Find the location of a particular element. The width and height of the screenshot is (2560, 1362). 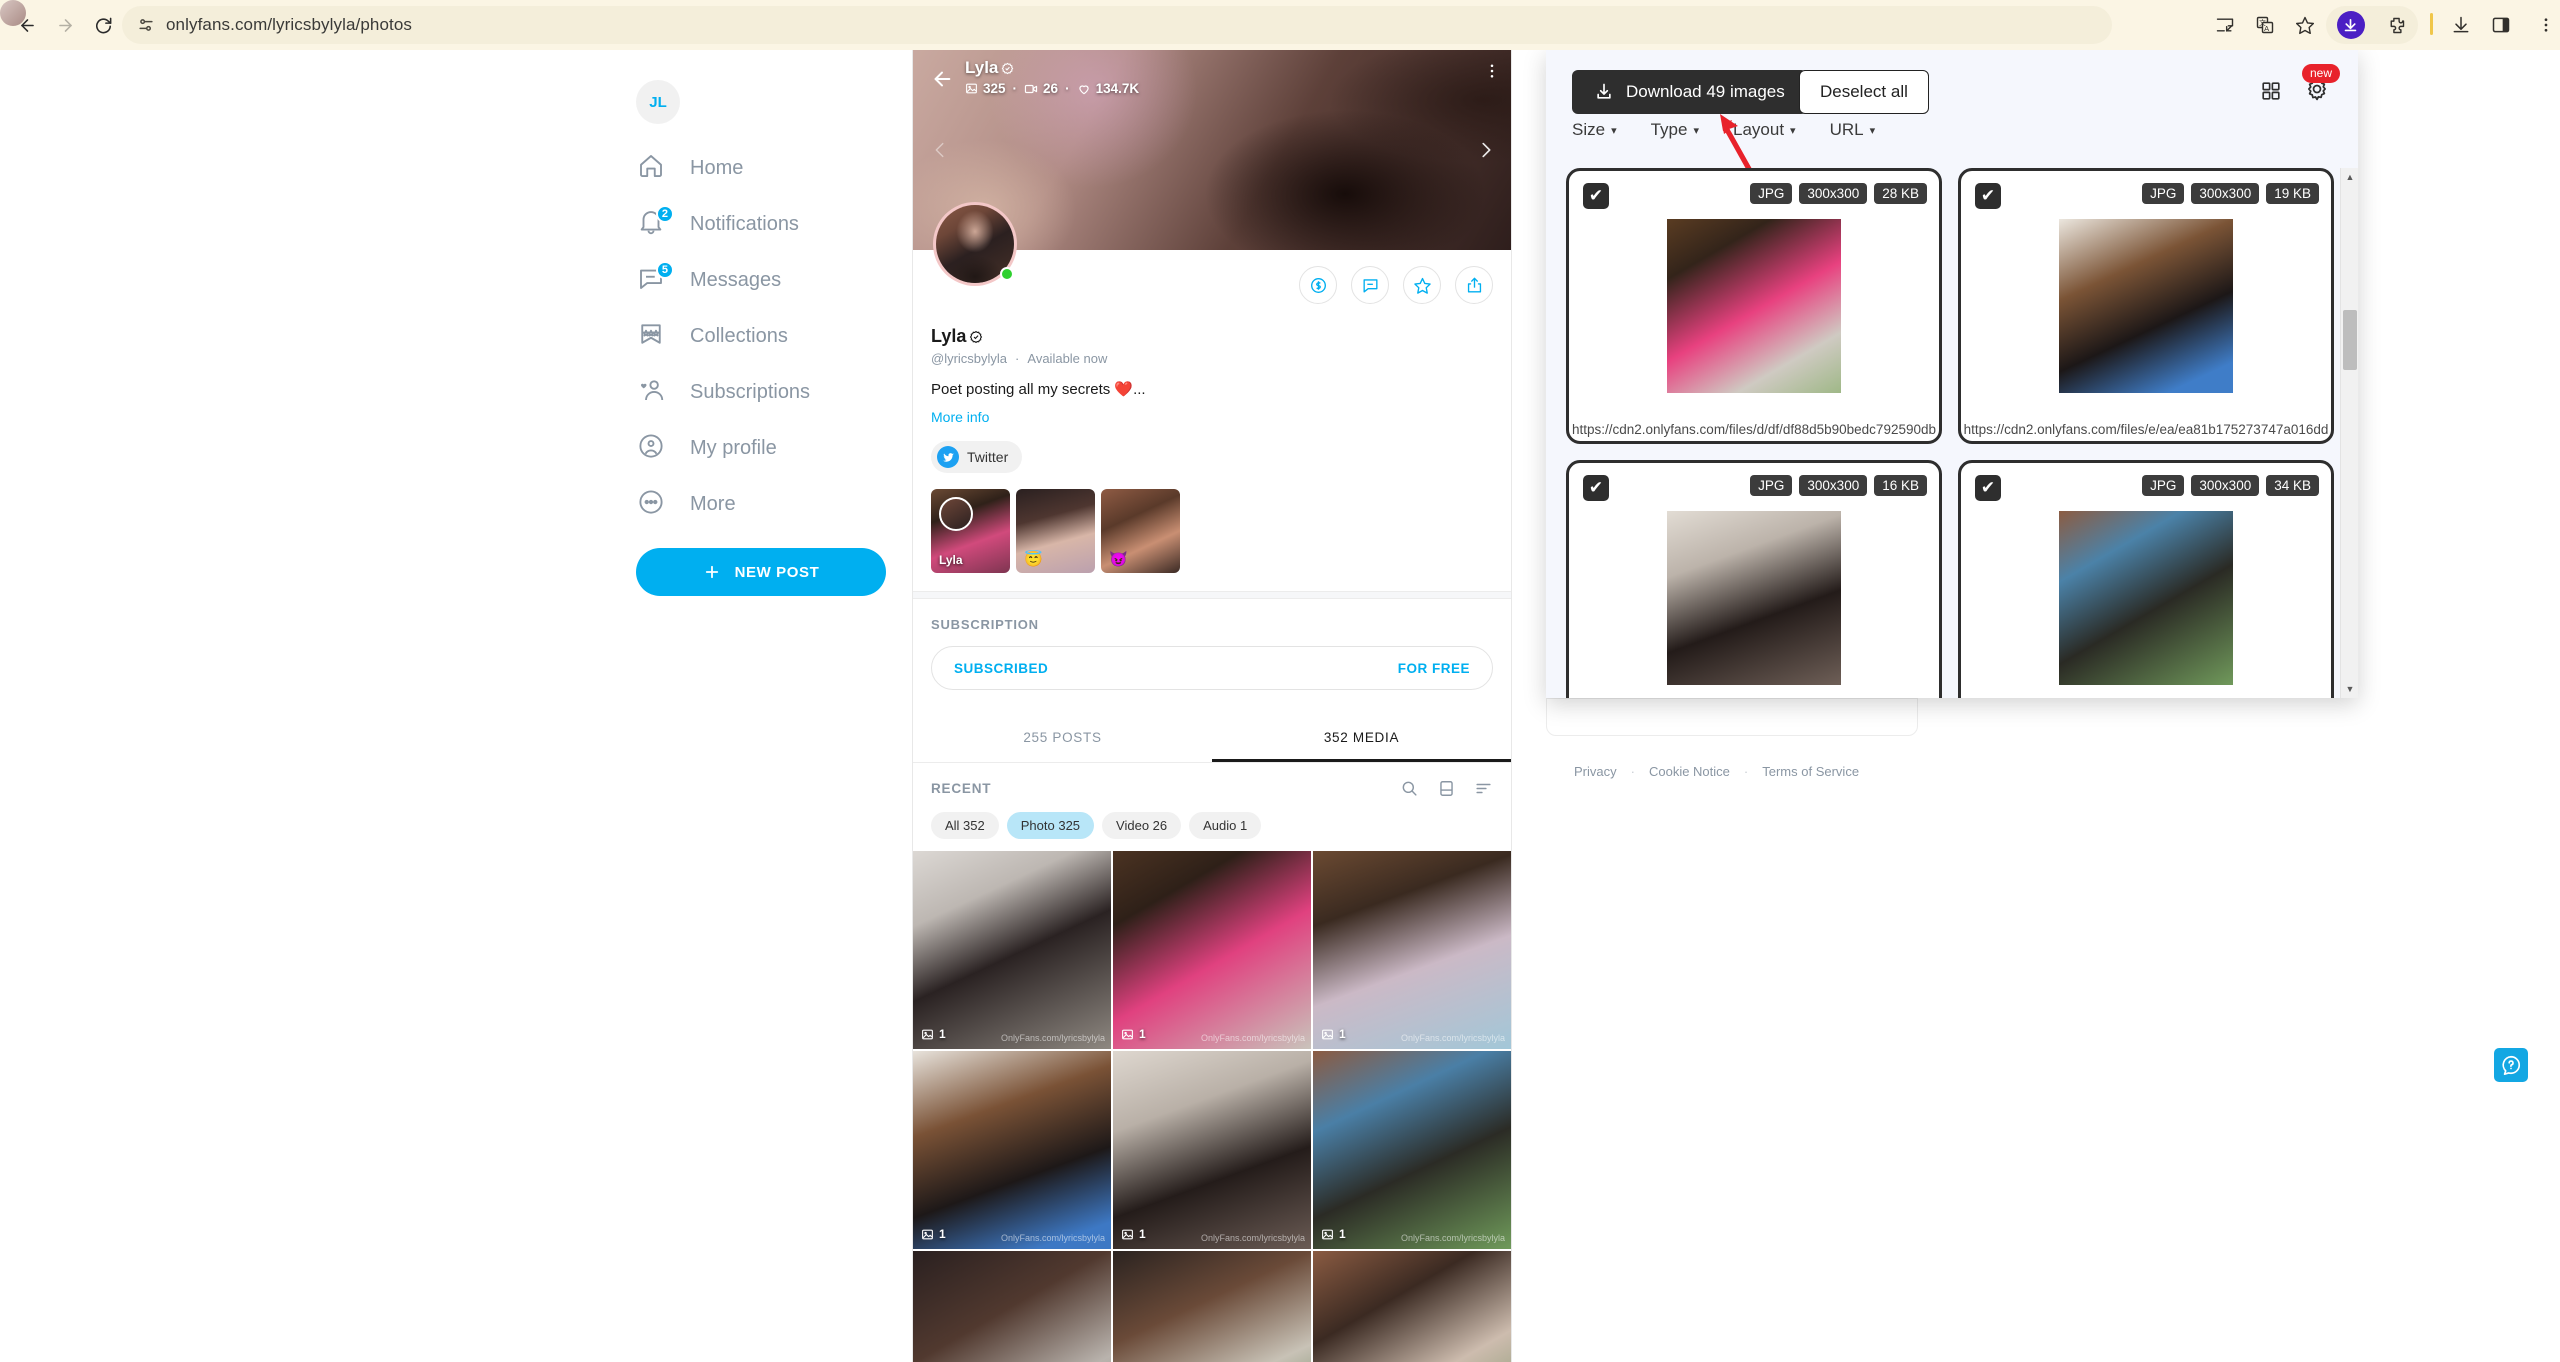

share-button is located at coordinates (1474, 285).